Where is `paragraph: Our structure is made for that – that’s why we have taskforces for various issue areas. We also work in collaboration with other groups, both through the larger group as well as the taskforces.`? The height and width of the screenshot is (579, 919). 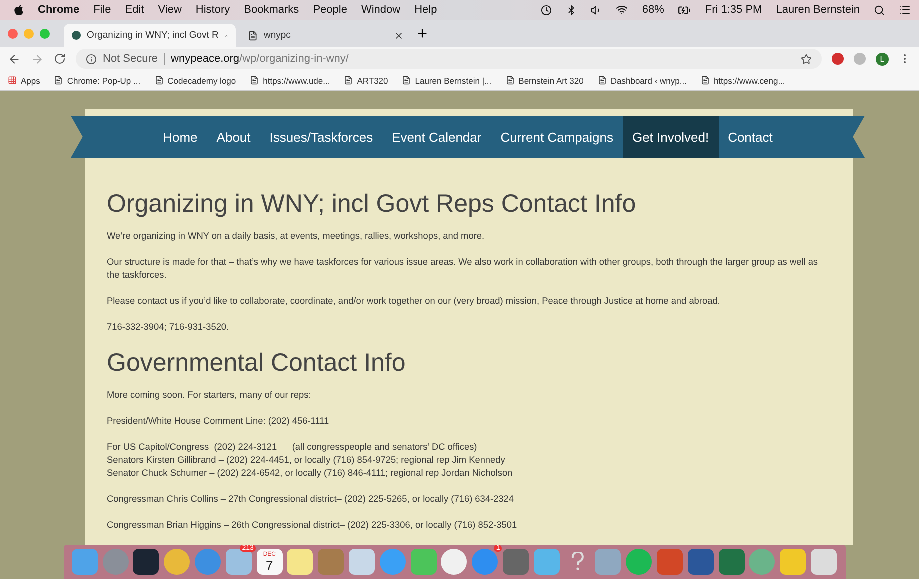 paragraph: Our structure is made for that – that’s why we have taskforces for various issue areas. We also work in collaboration with other groups, both through the larger group as well as the taskforces. is located at coordinates (463, 269).